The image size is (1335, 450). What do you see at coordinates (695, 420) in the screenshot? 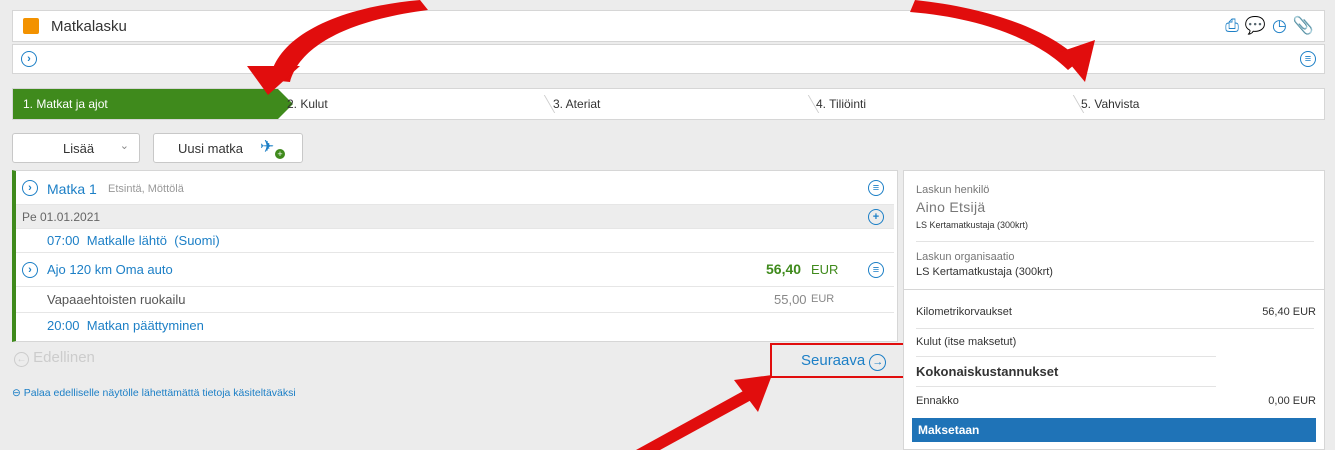
I see `arrow-to-next` at bounding box center [695, 420].